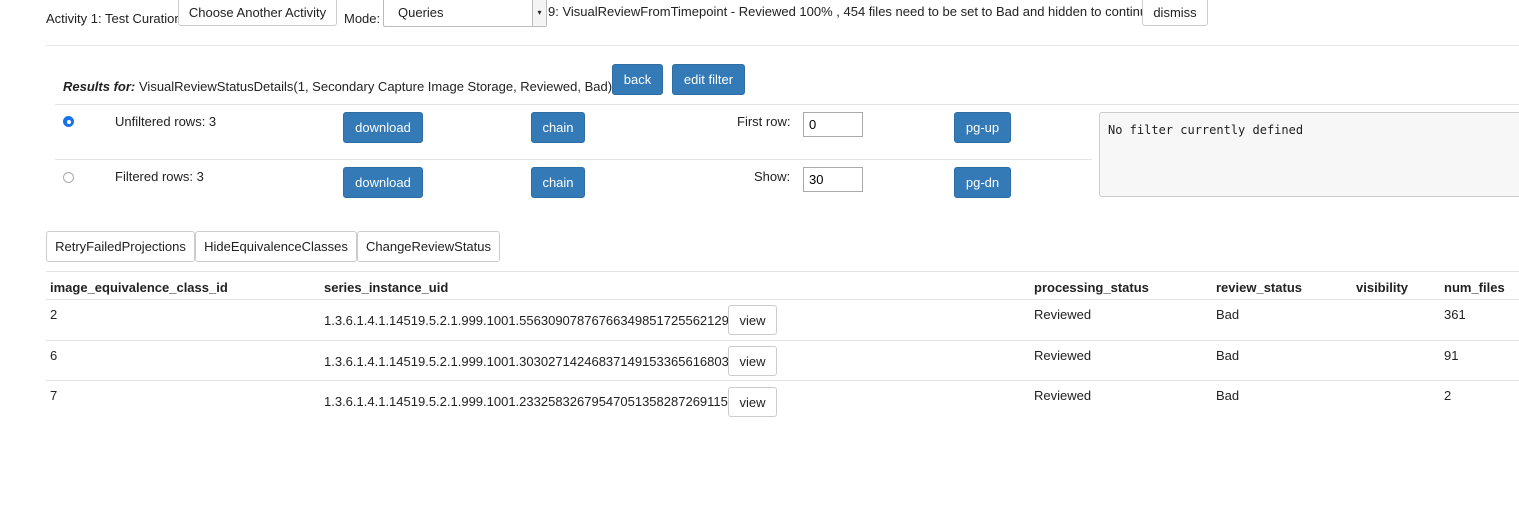  I want to click on col-header-series-instance-uid: series_instance_uid, so click(386, 287).